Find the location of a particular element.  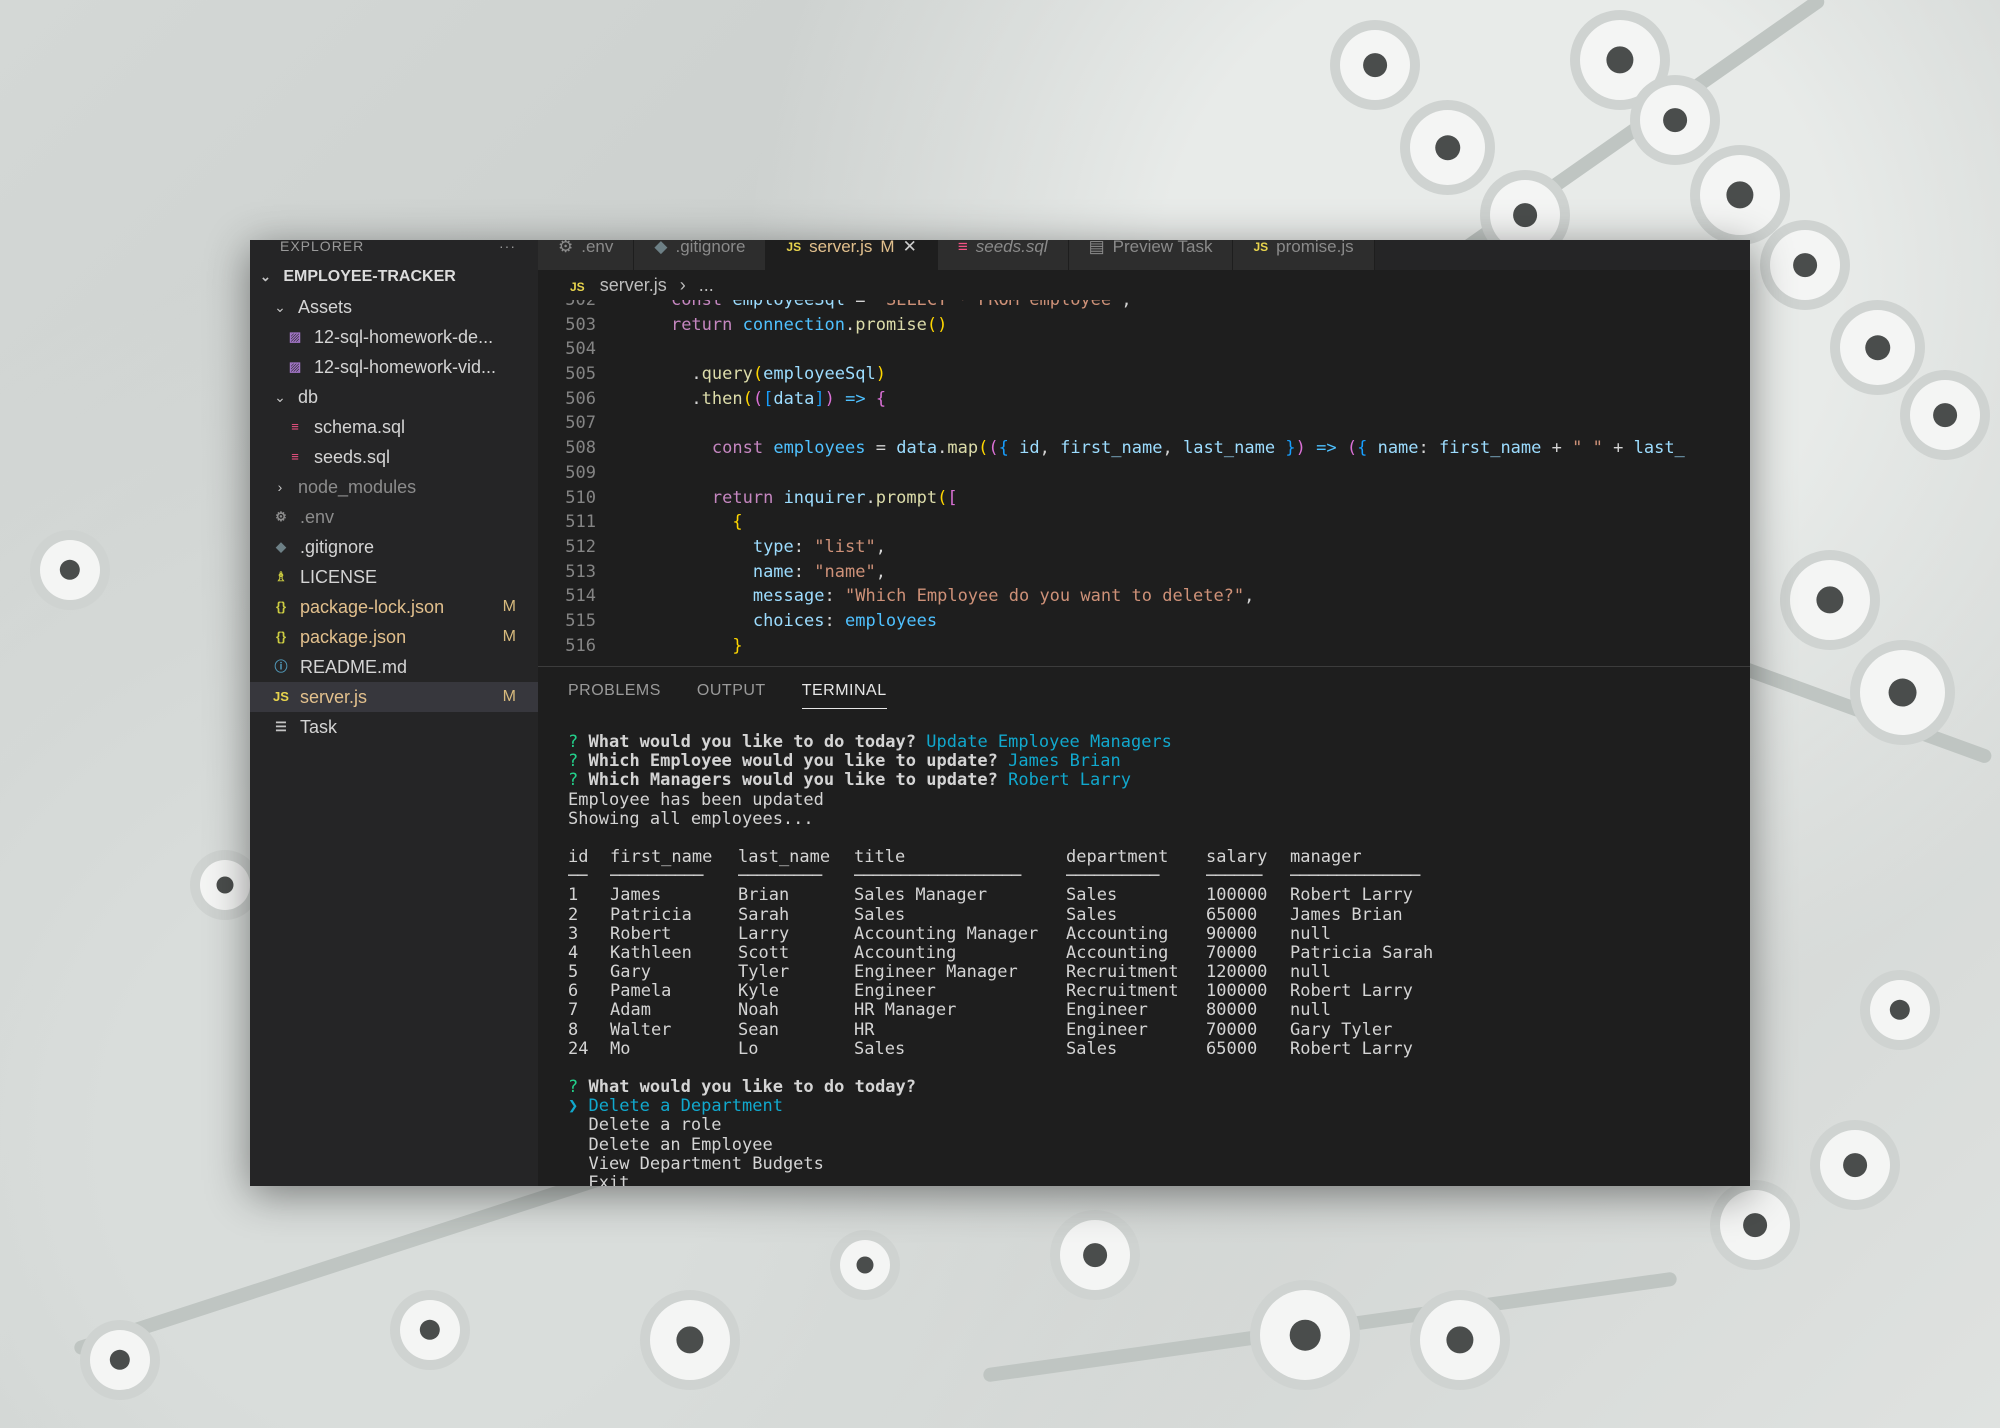

tree-item-schema-sql: ≡ schema.sql is located at coordinates (394, 427).